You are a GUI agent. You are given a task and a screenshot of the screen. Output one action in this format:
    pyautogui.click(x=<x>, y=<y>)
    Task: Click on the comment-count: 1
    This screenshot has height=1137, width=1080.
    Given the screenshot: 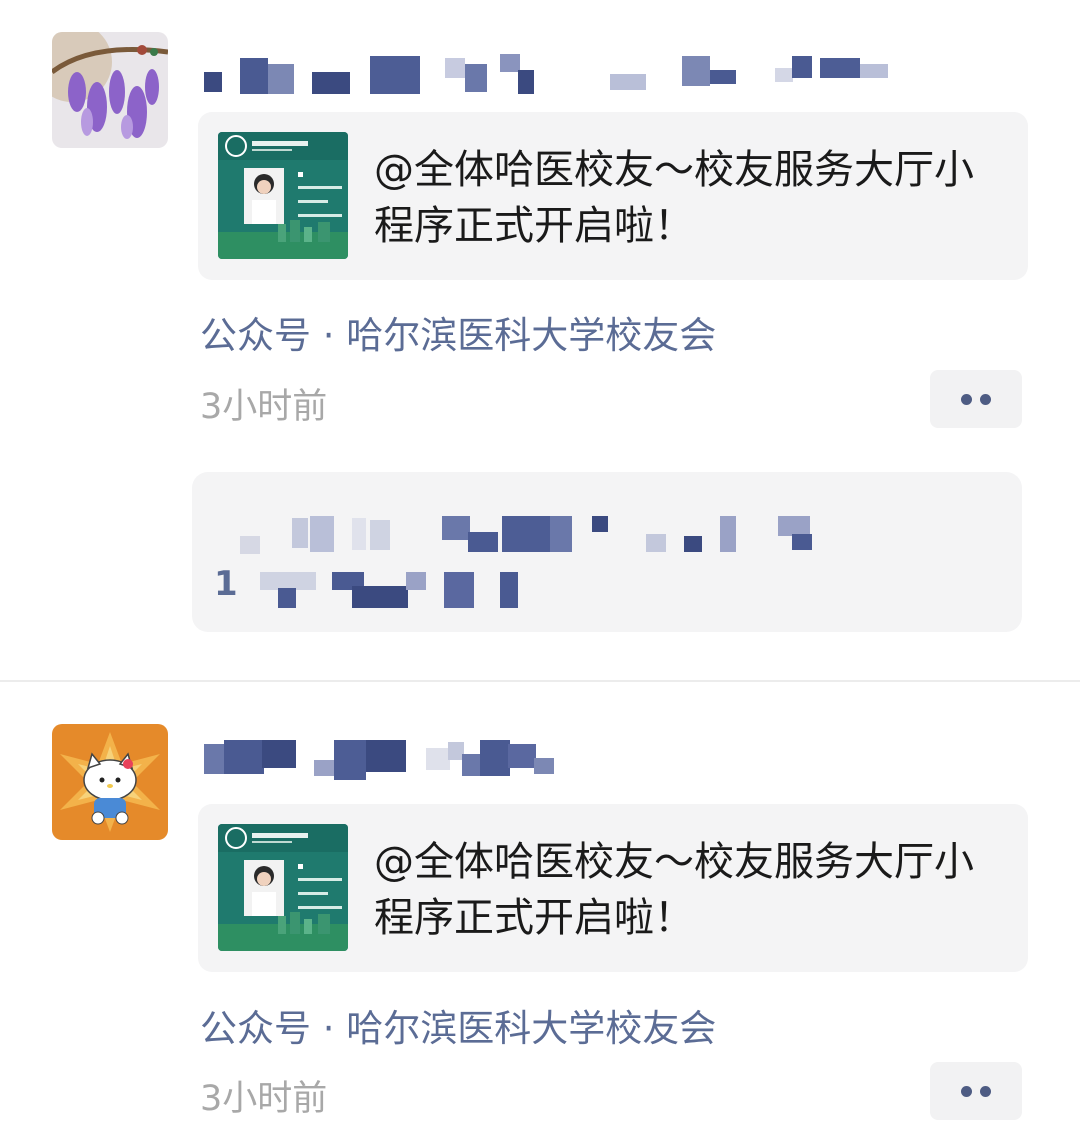 What is the action you would take?
    pyautogui.click(x=226, y=584)
    